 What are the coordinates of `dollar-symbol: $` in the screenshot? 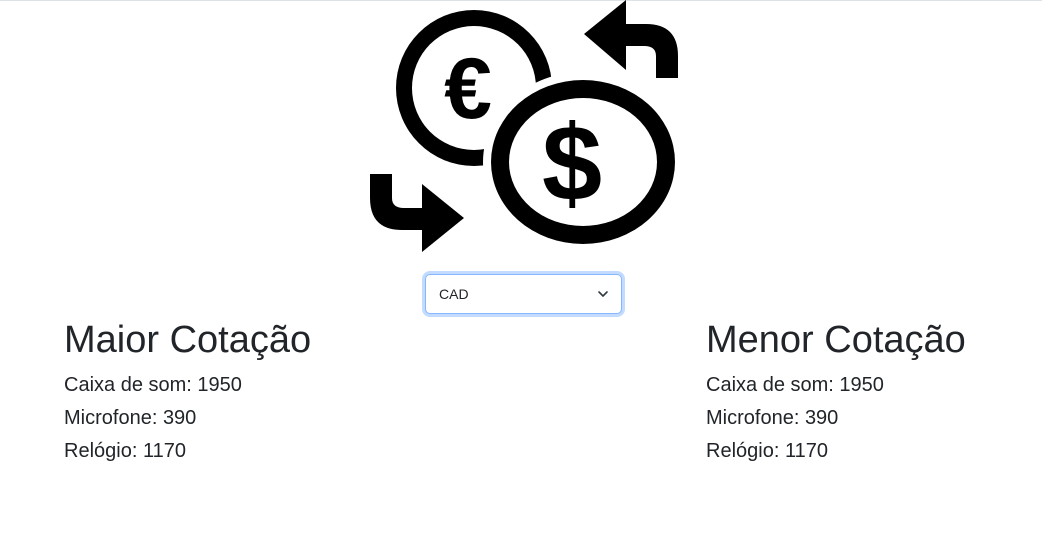 It's located at (572, 162).